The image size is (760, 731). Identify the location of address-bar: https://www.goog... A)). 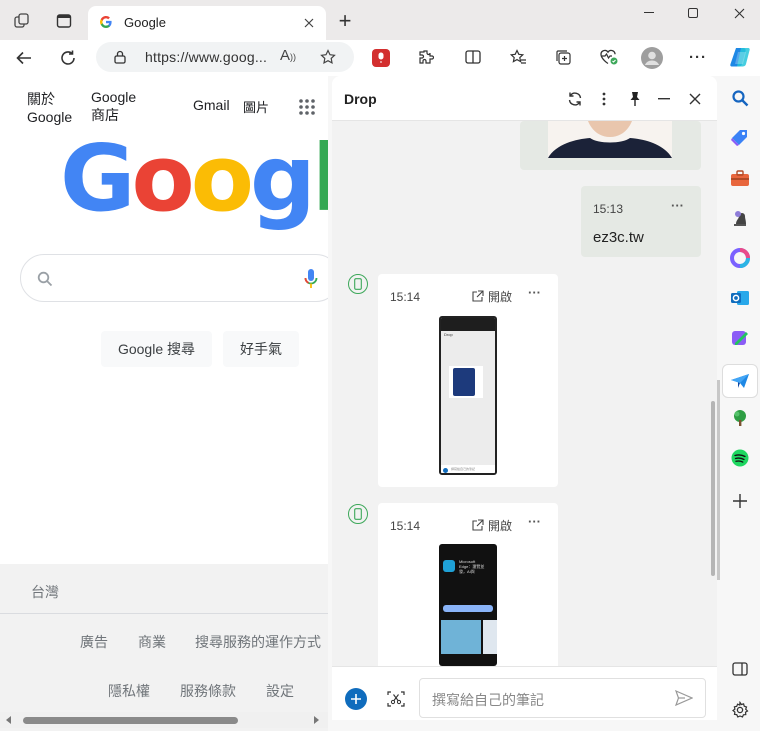
(225, 57).